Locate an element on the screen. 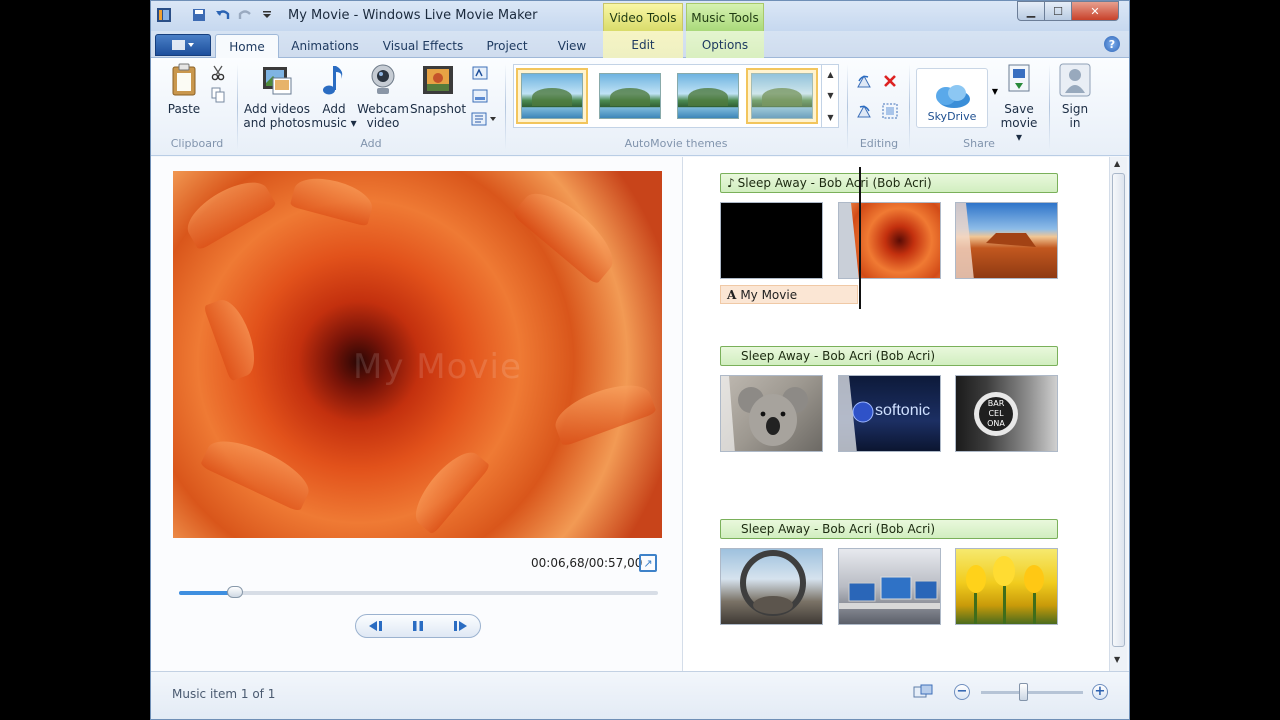 This screenshot has width=1280, height=720. window-title: My Movie - Windows Live Movie Maker is located at coordinates (413, 15).